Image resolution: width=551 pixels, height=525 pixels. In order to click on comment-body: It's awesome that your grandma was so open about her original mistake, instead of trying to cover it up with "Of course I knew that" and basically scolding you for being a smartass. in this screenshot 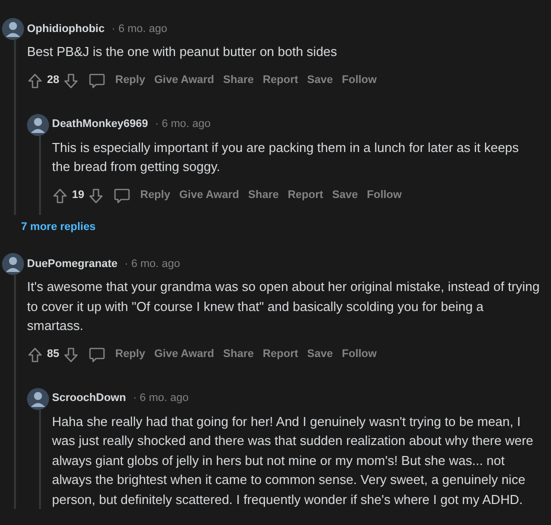, I will do `click(284, 306)`.